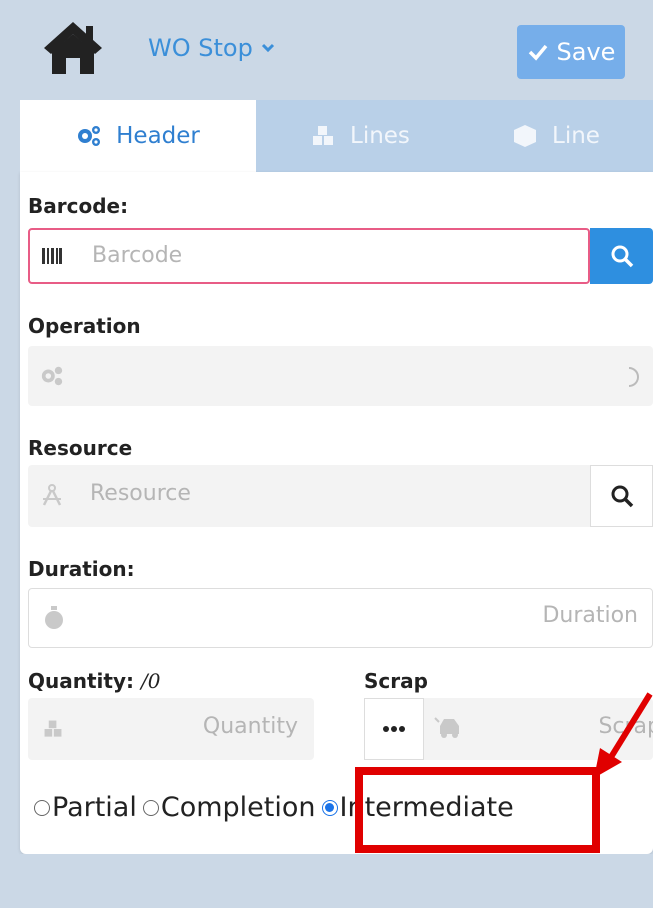  I want to click on quantity-total: /0, so click(150, 681).